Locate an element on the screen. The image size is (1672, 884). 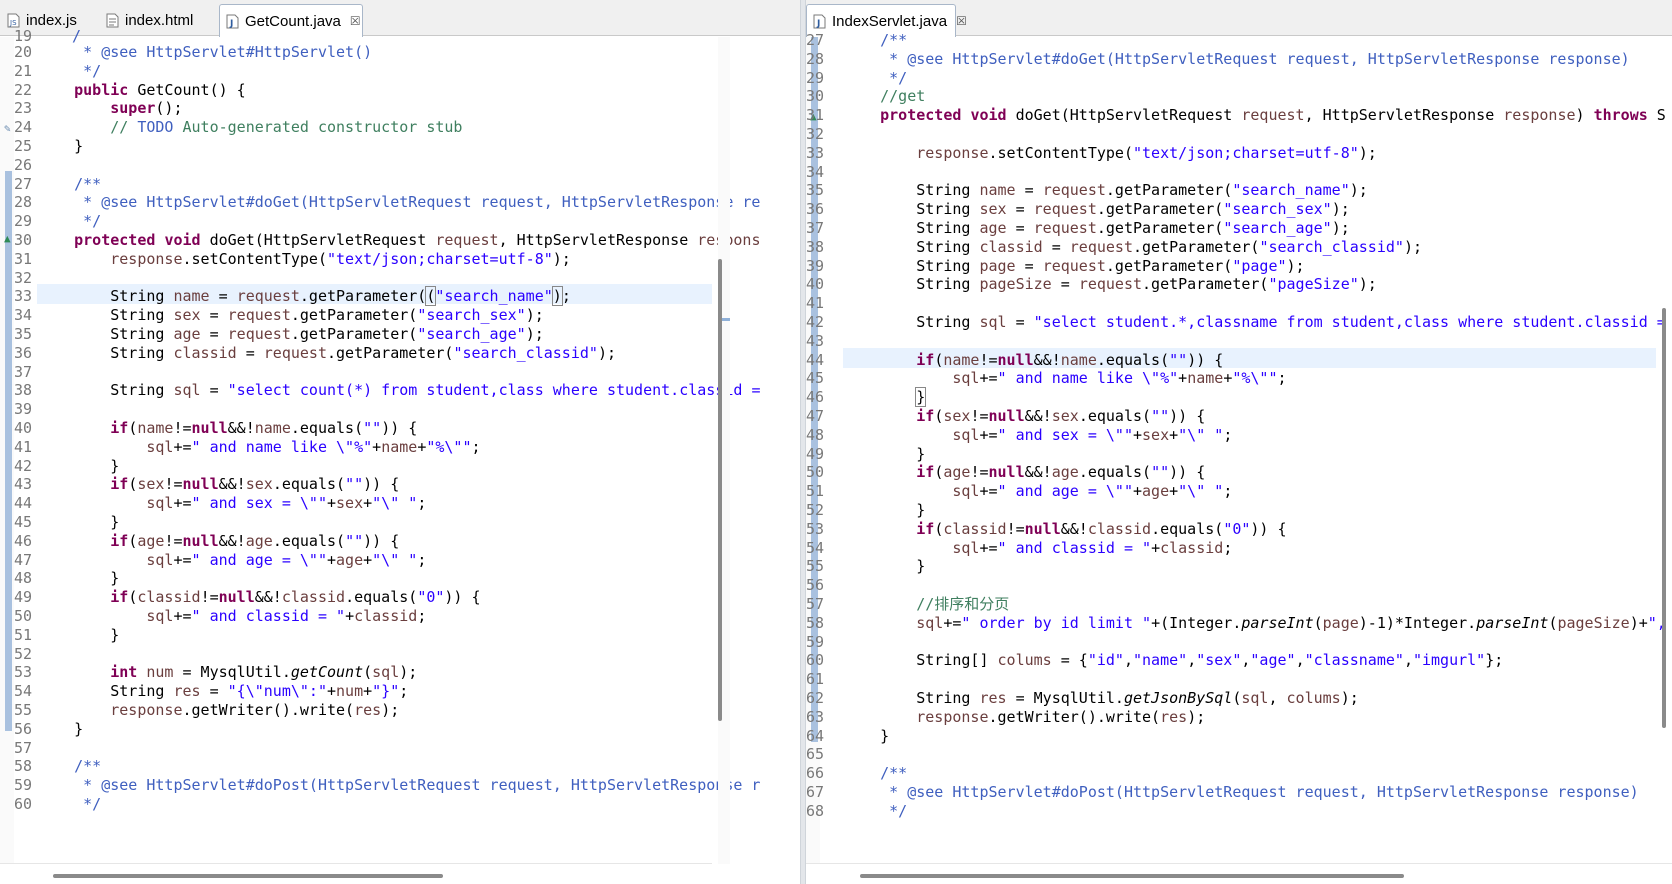
overview-mark is located at coordinates (725, 319).